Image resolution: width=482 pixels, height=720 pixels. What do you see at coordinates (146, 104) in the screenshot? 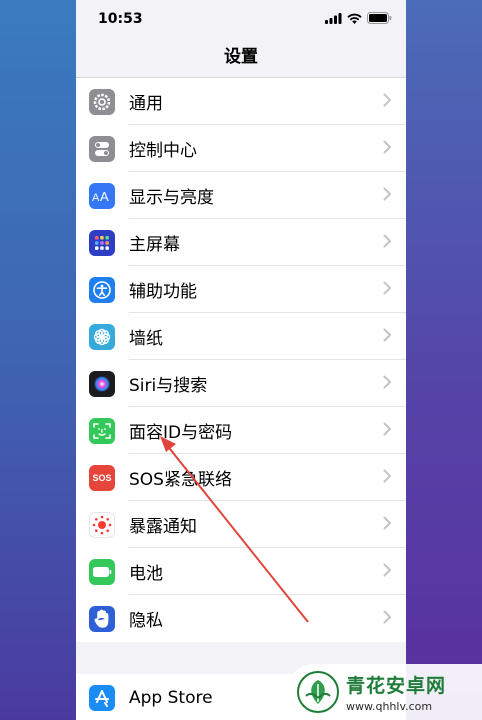
I see `settings-item-label: 通用` at bounding box center [146, 104].